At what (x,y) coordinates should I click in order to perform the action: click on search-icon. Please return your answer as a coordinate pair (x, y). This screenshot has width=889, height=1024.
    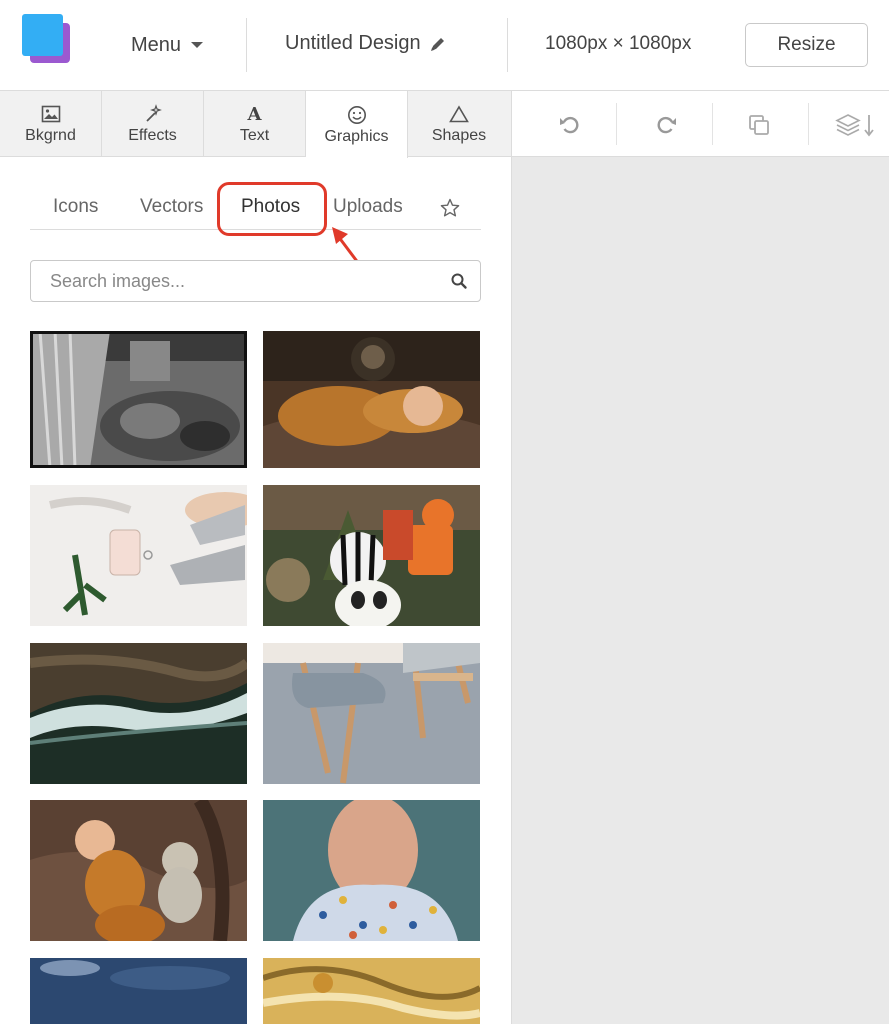
    Looking at the image, I should click on (459, 281).